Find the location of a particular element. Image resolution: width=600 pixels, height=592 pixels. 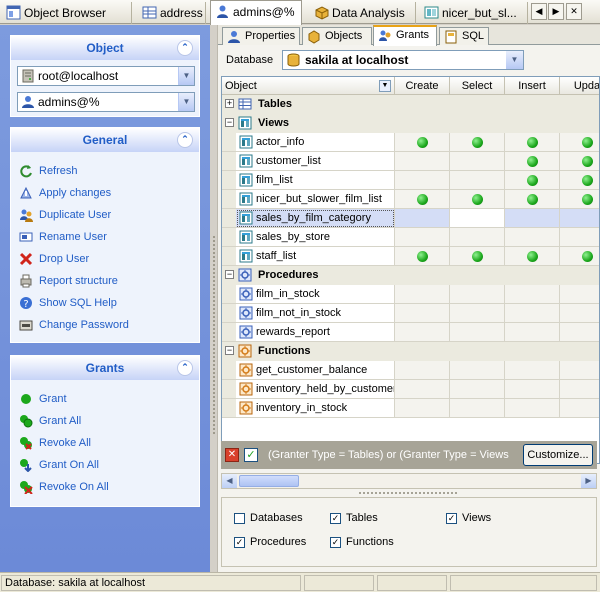

filter-enabled-checkbox: ✓ is located at coordinates (251, 455).